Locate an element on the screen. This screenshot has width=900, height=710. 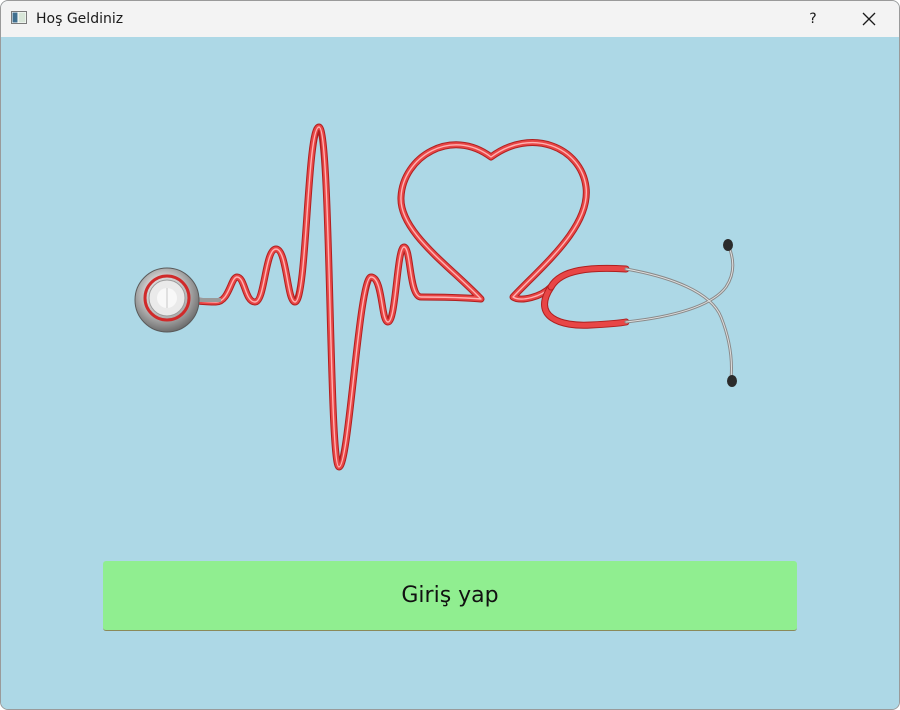
close-button is located at coordinates (869, 19).